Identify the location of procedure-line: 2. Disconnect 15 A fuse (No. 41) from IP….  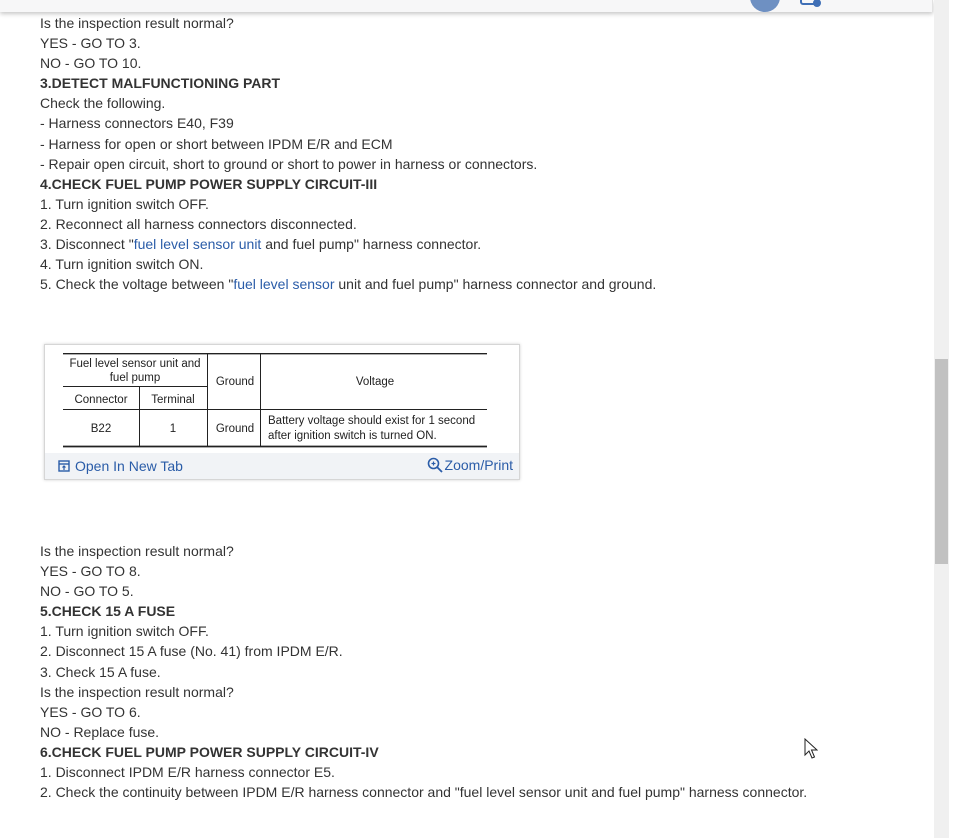
(191, 651).